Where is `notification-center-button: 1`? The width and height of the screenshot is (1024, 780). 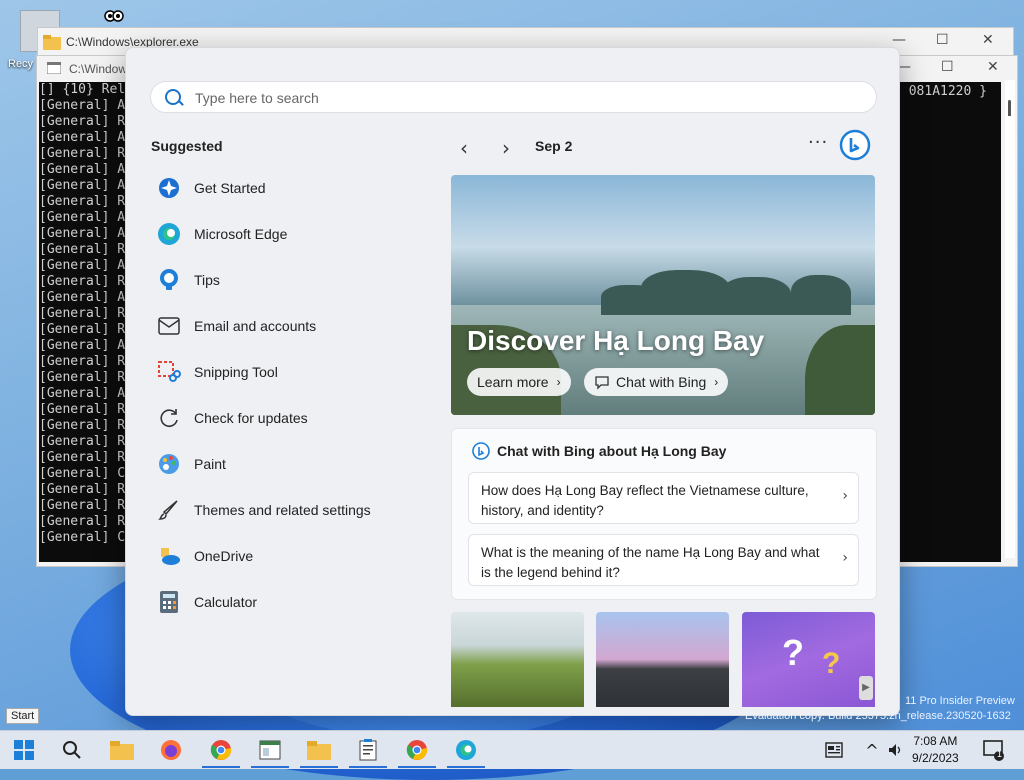
notification-center-button: 1 is located at coordinates (994, 750).